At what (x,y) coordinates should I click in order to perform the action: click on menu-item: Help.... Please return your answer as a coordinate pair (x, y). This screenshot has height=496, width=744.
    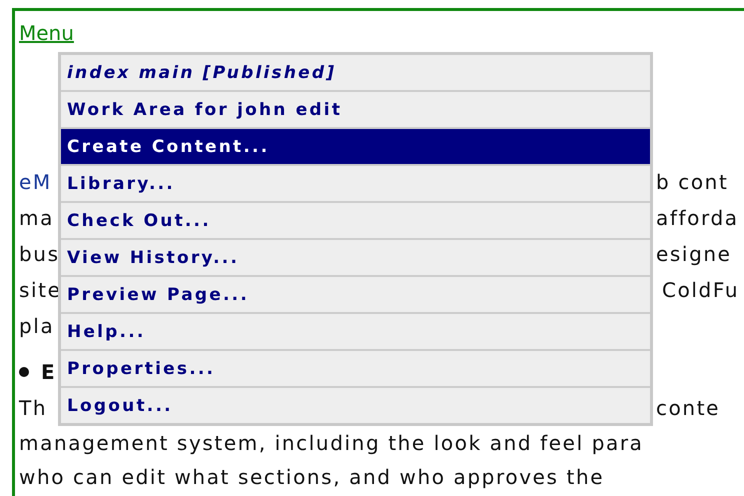
    Looking at the image, I should click on (355, 331).